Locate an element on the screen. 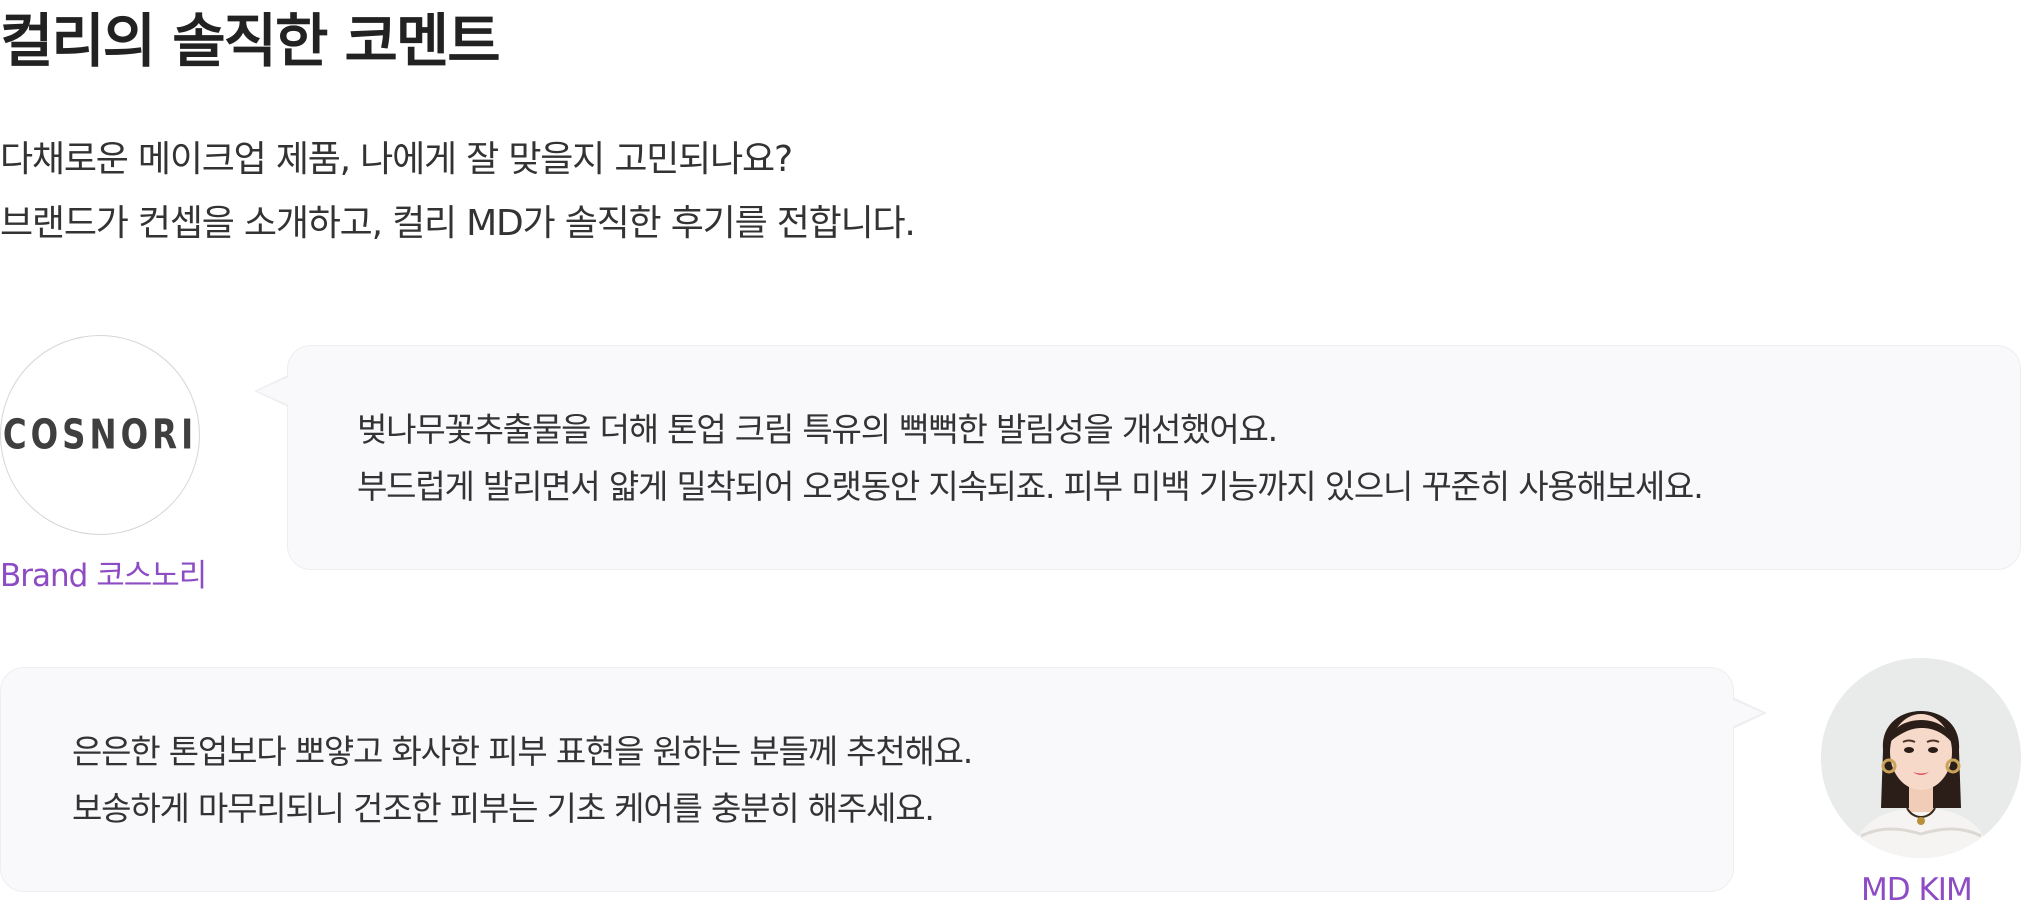 Image resolution: width=2021 pixels, height=905 pixels. md-avatar is located at coordinates (1921, 758).